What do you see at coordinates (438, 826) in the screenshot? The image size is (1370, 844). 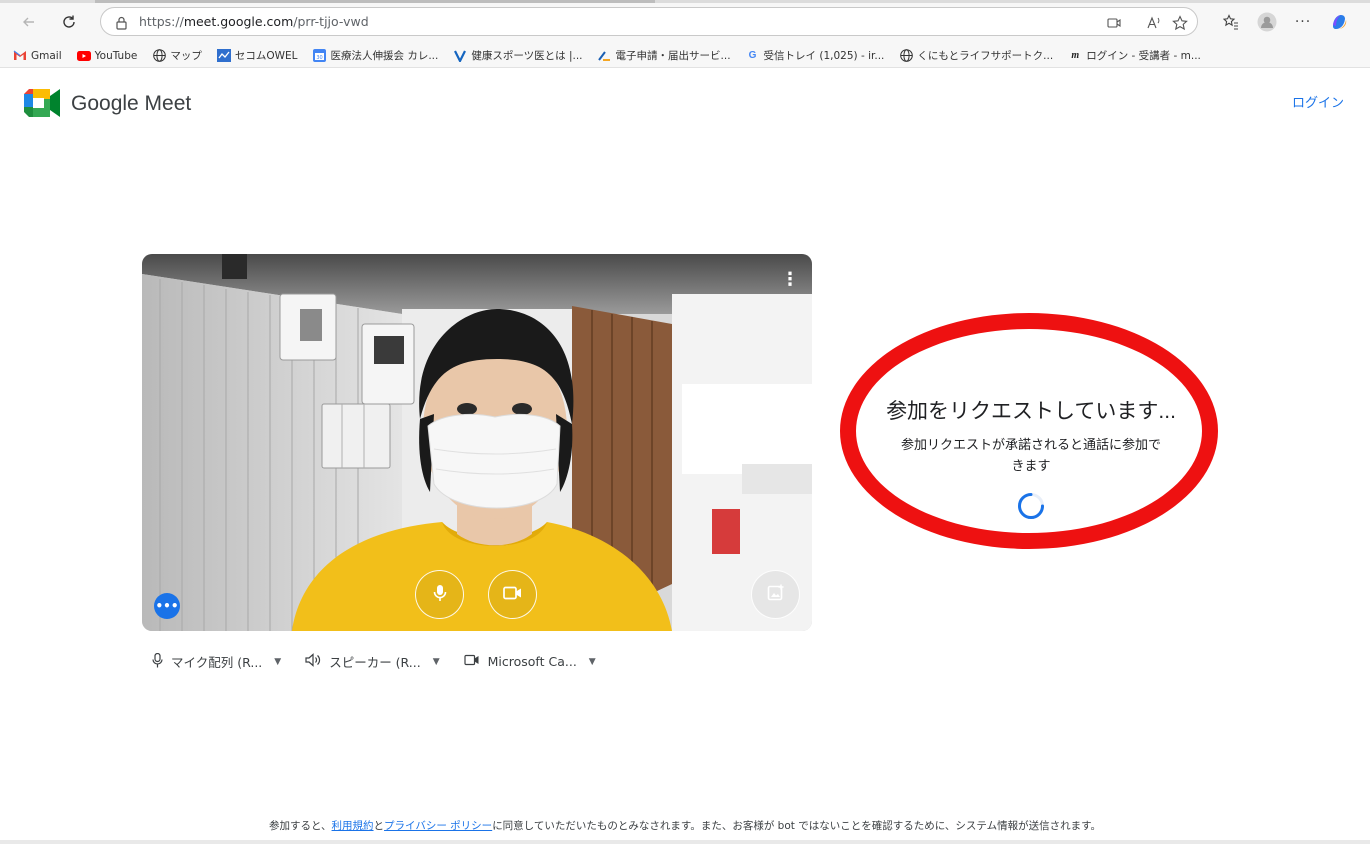 I see `privacy-policy-link: プライバシー ポリシー` at bounding box center [438, 826].